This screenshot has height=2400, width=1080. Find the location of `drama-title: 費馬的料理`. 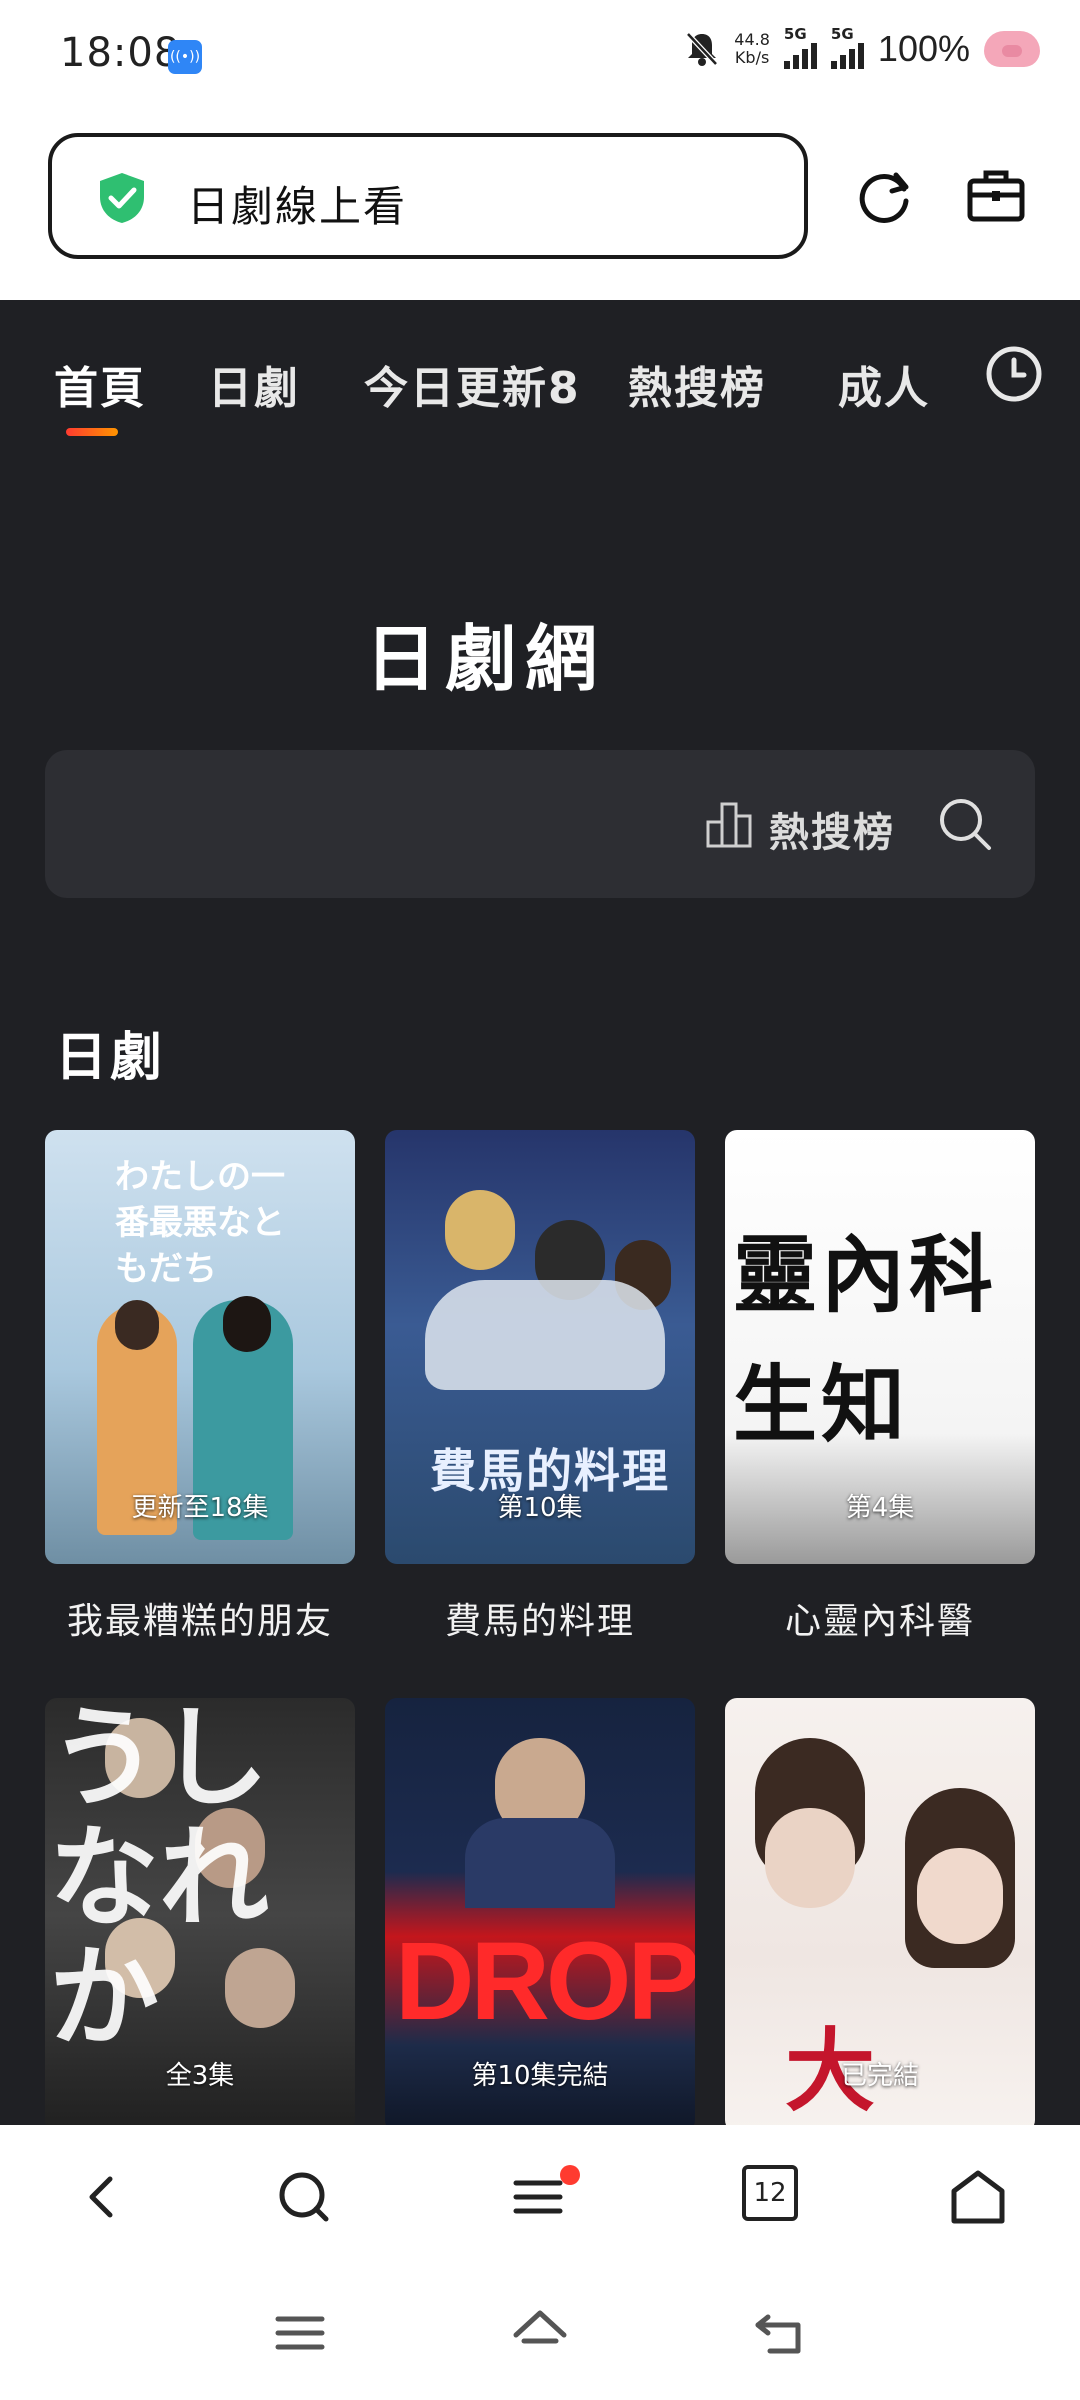

drama-title: 費馬的料理 is located at coordinates (539, 1621).